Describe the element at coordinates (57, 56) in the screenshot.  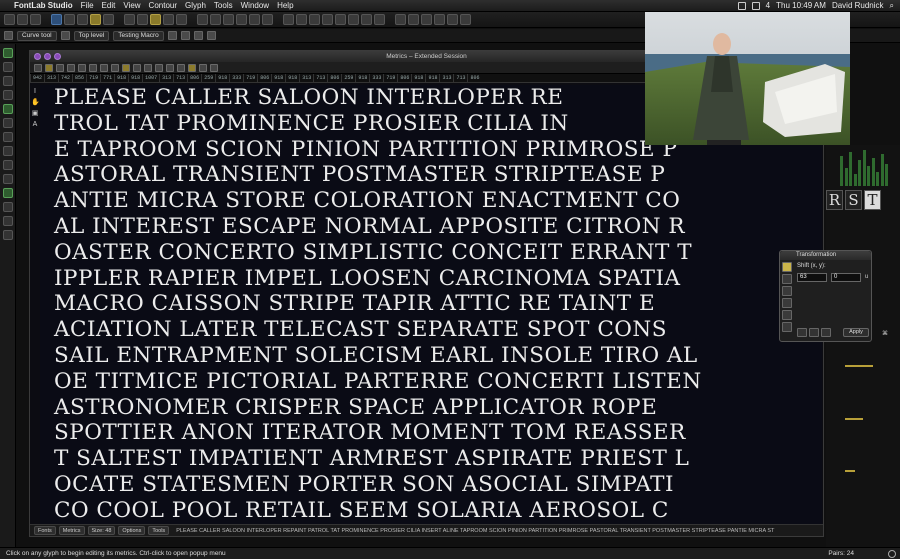
I see `zoom-window-button` at that location.